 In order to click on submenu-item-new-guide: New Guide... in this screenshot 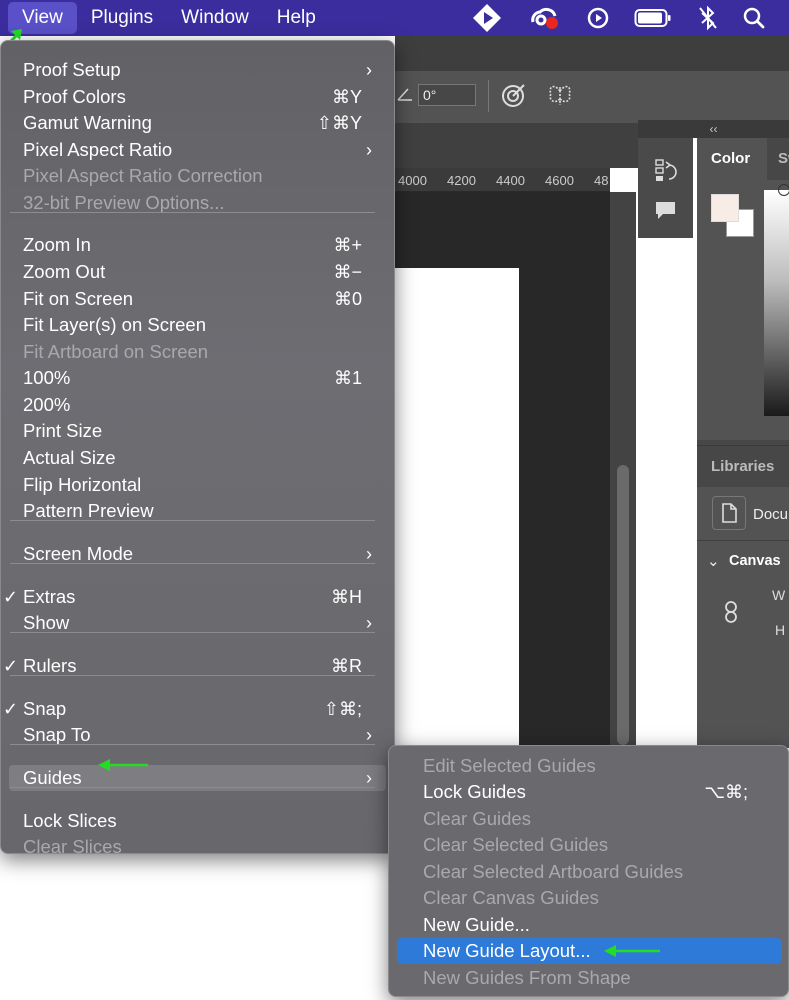, I will do `click(589, 925)`.